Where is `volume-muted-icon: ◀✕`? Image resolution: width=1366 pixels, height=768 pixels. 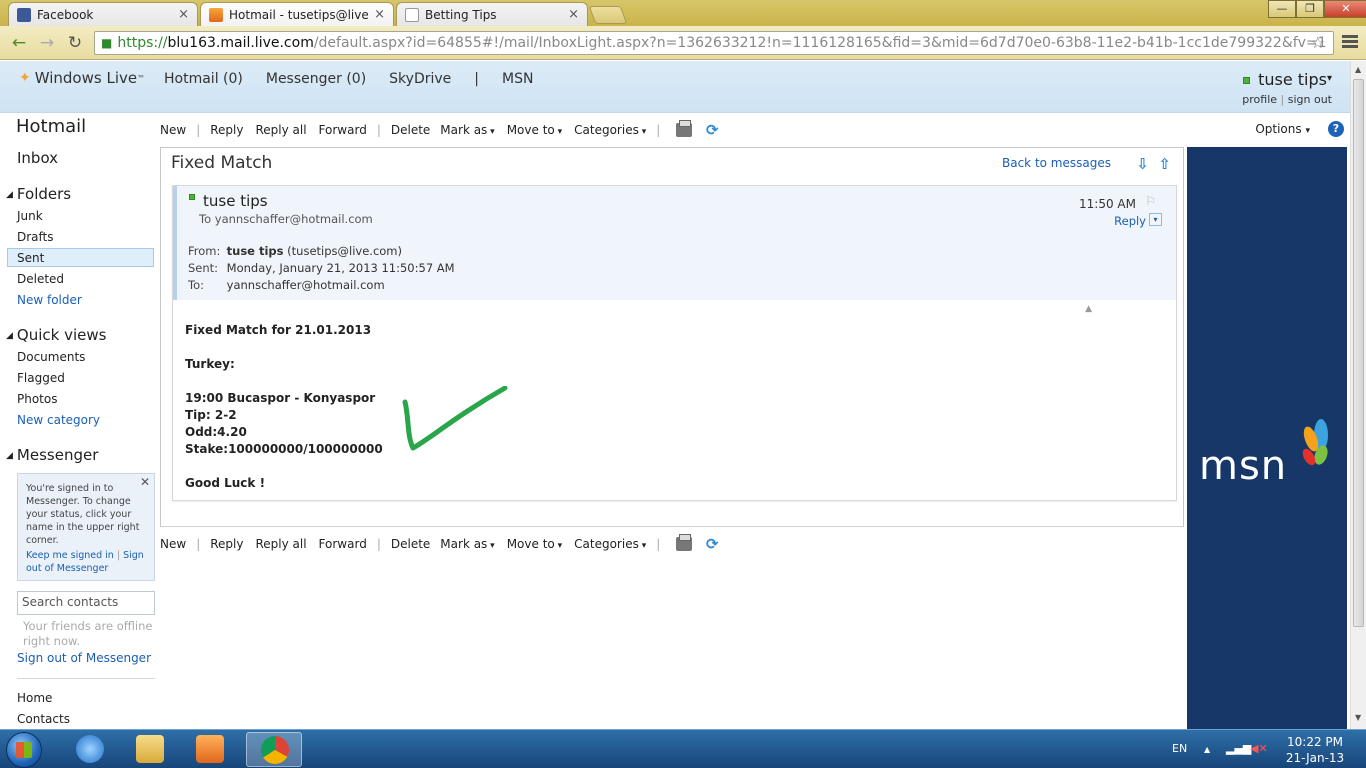 volume-muted-icon: ◀✕ is located at coordinates (1259, 748).